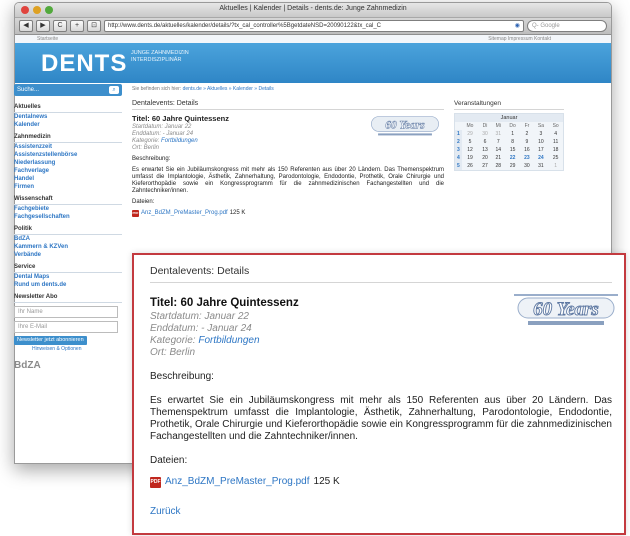  What do you see at coordinates (77, 26) in the screenshot?
I see `add-bookmark-button: +` at bounding box center [77, 26].